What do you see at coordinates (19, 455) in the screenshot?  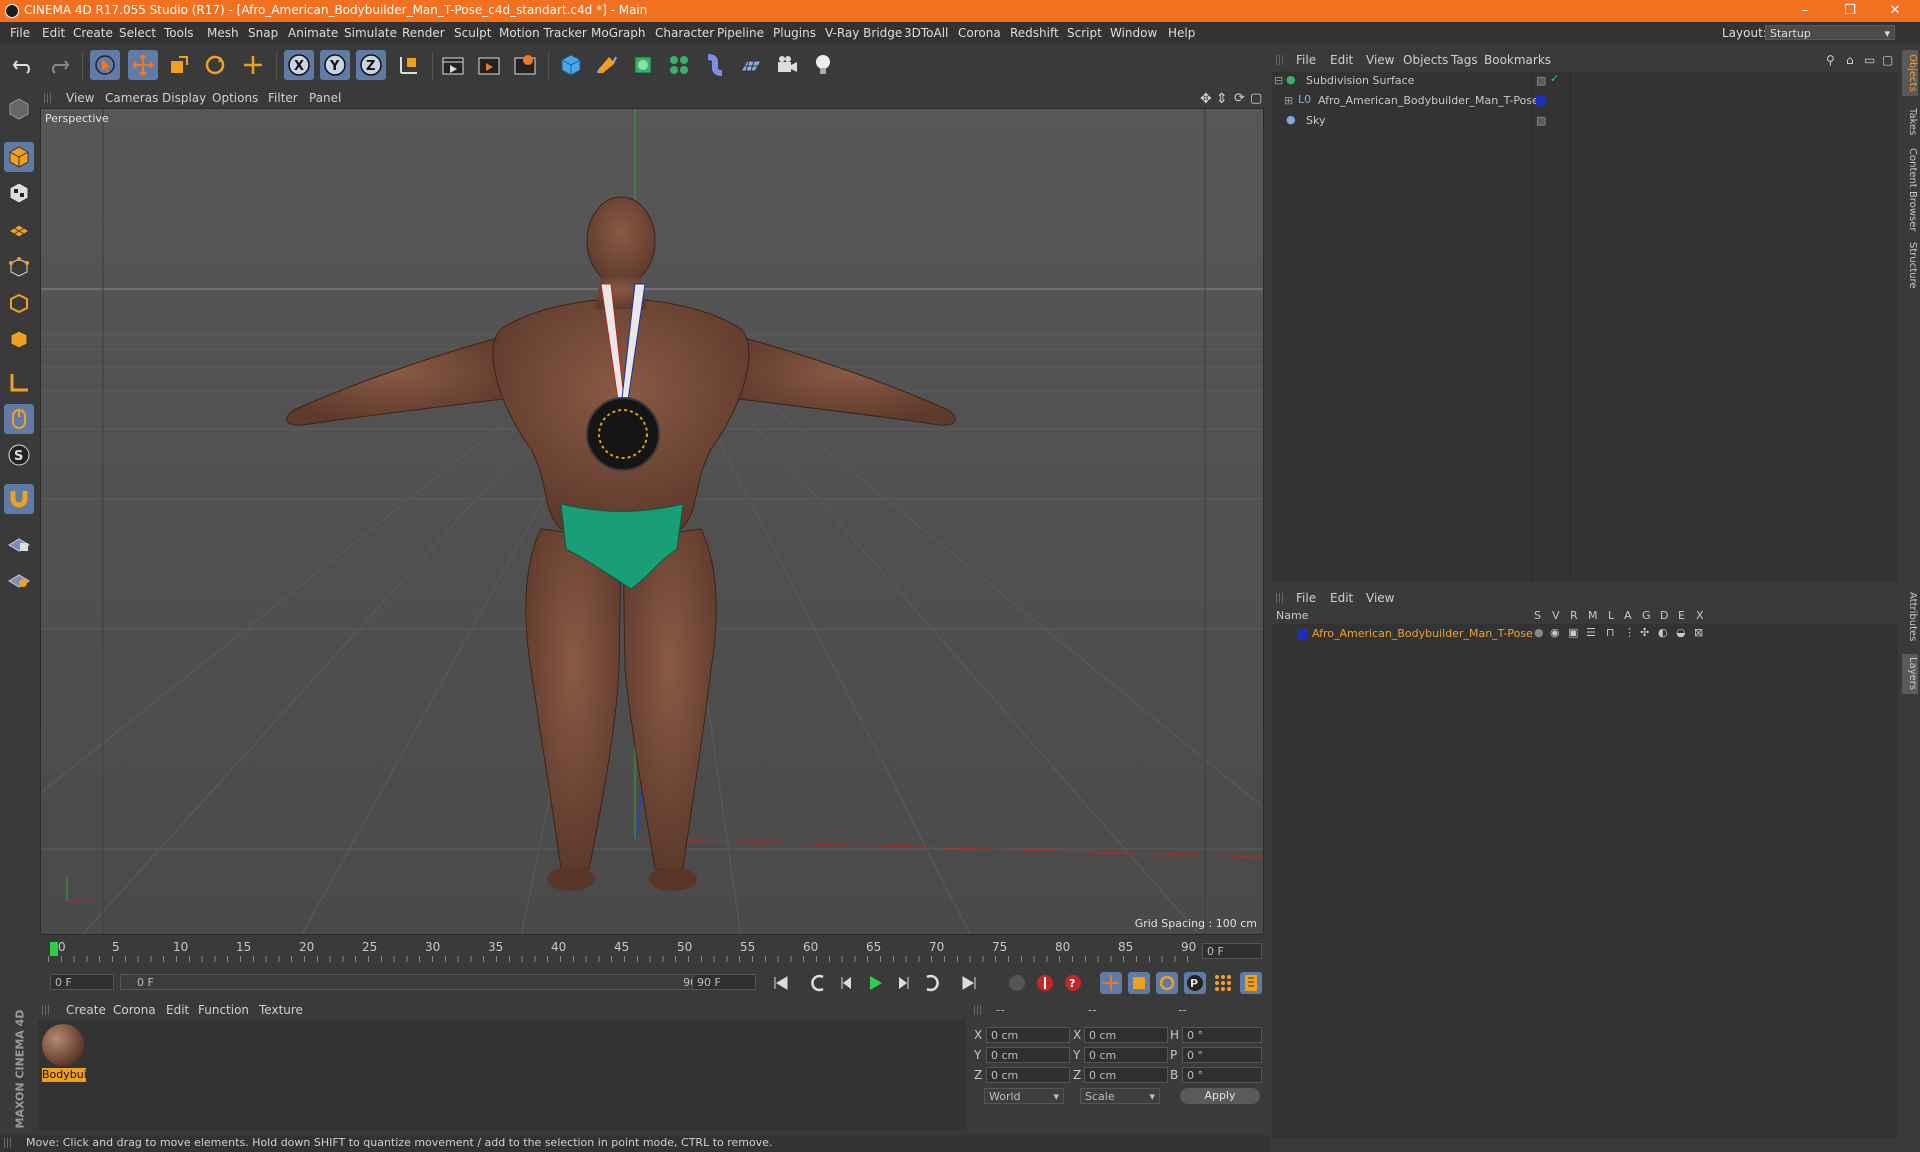 I see `solo-mode-button: S` at bounding box center [19, 455].